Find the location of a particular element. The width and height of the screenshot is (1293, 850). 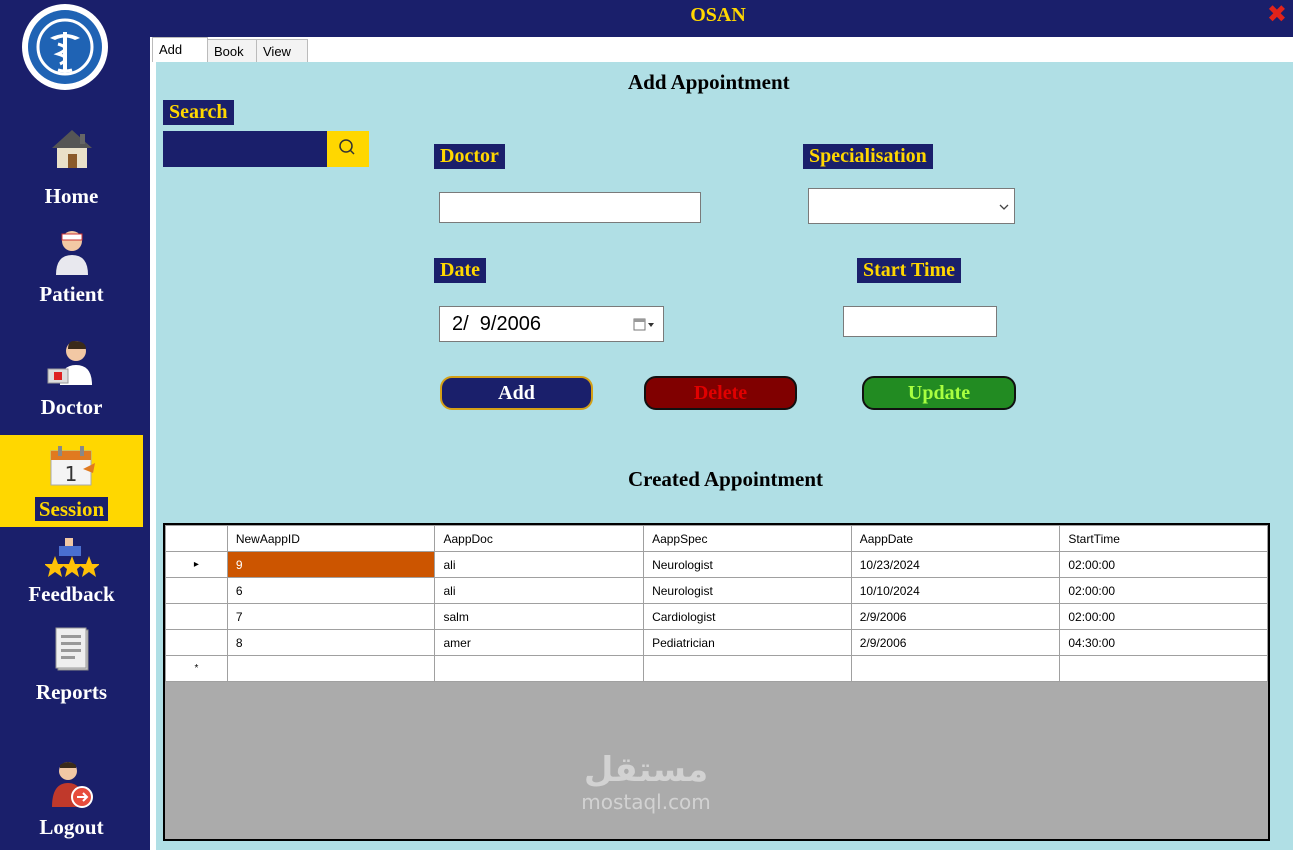

sidebar-item-label: Feedback is located at coordinates (71, 594).